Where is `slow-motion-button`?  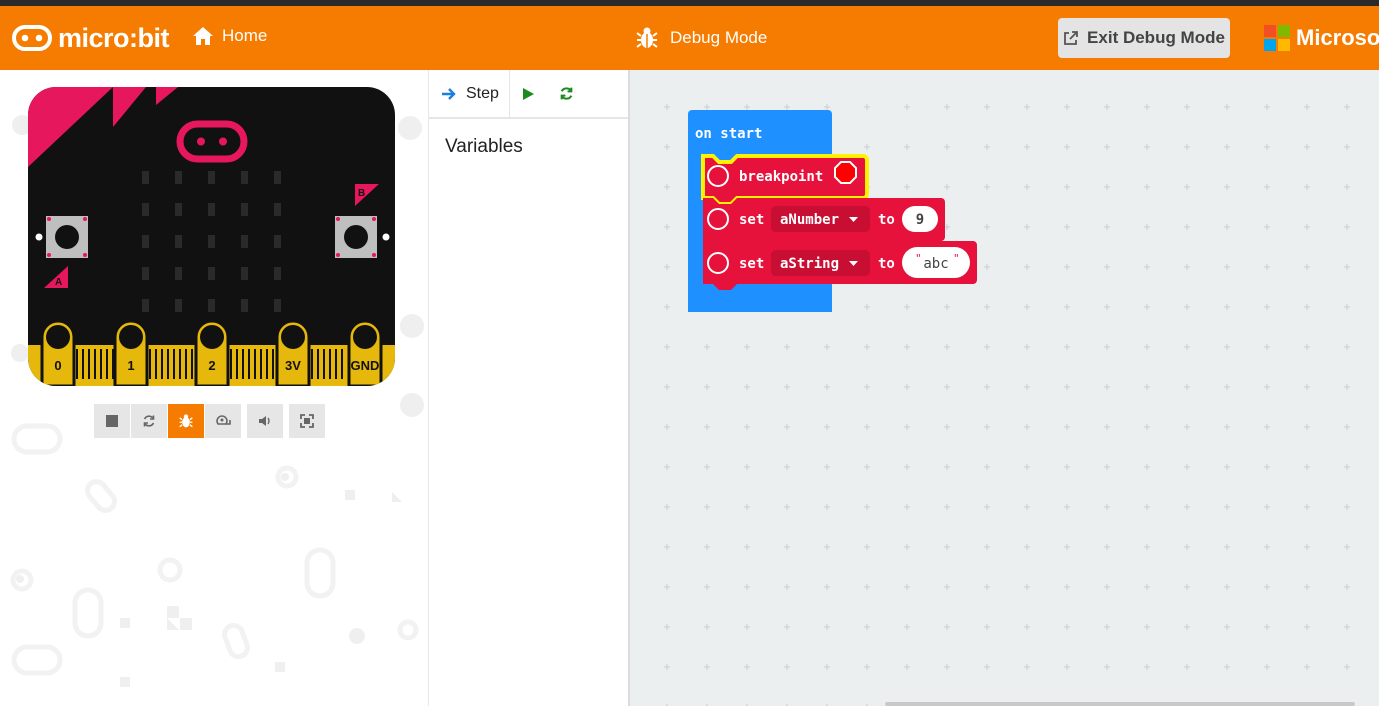
slow-motion-button is located at coordinates (223, 421).